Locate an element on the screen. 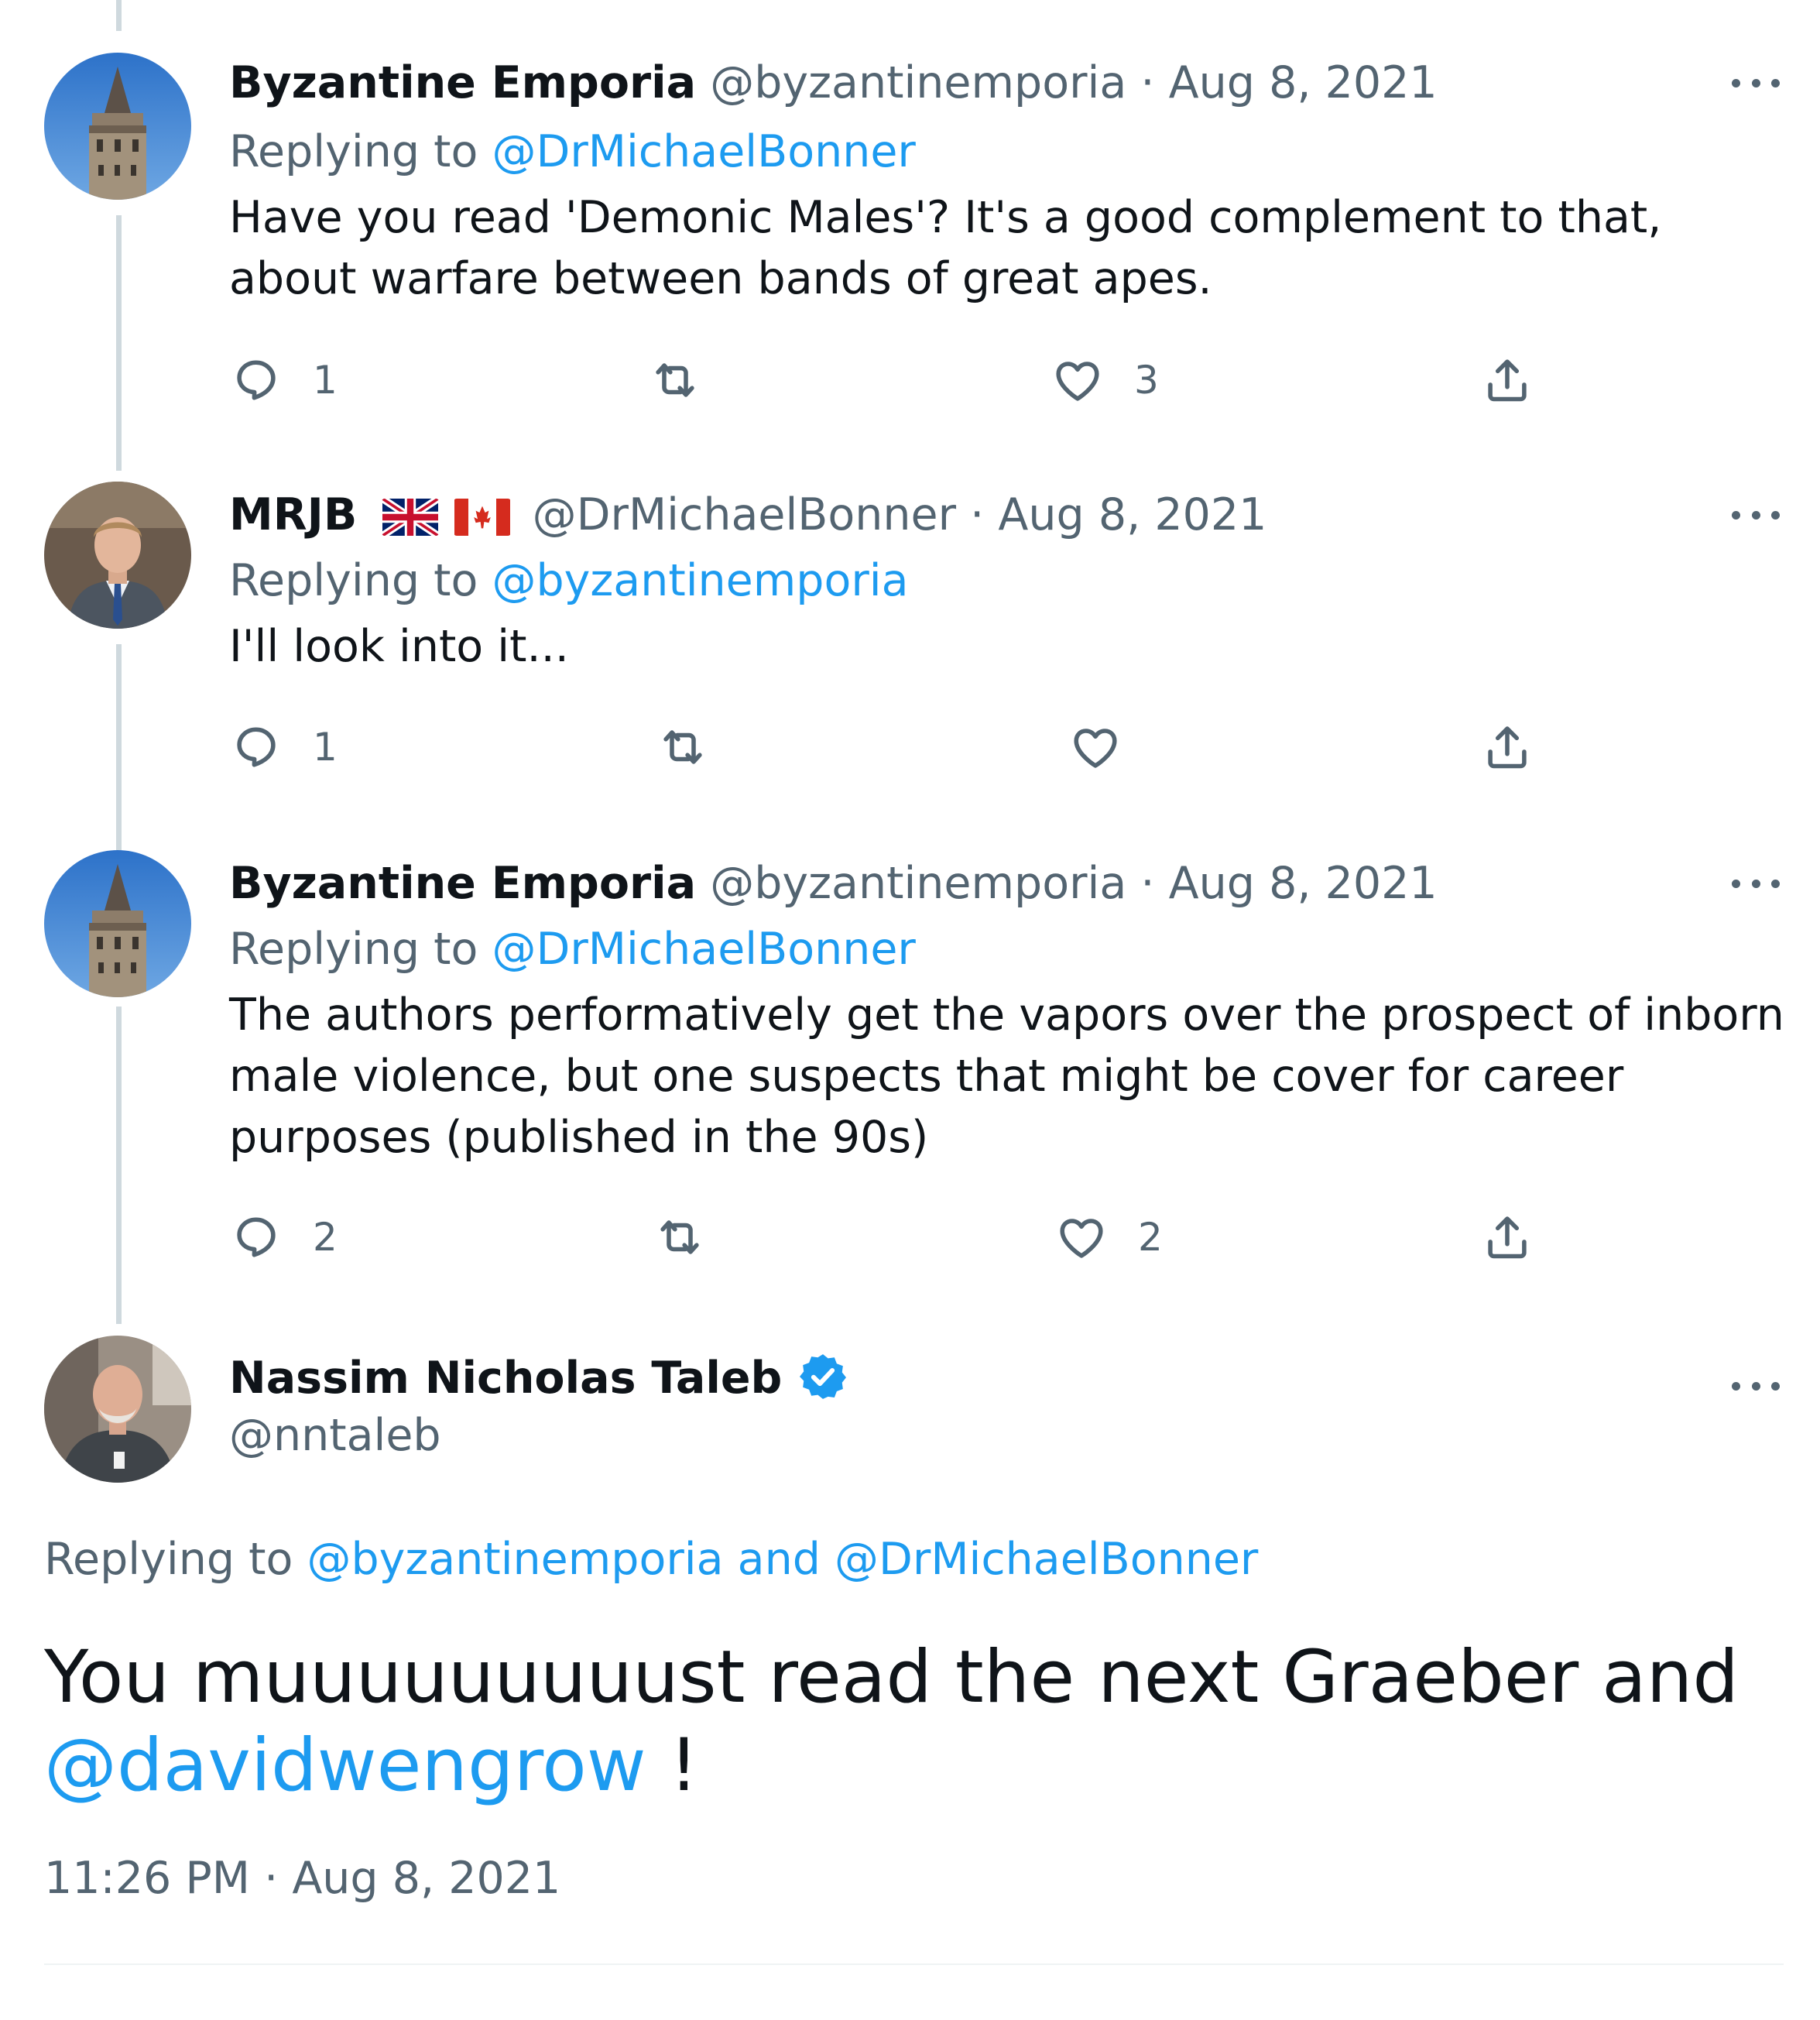 This screenshot has width=1820, height=2020. like-button: 2 is located at coordinates (1109, 1237).